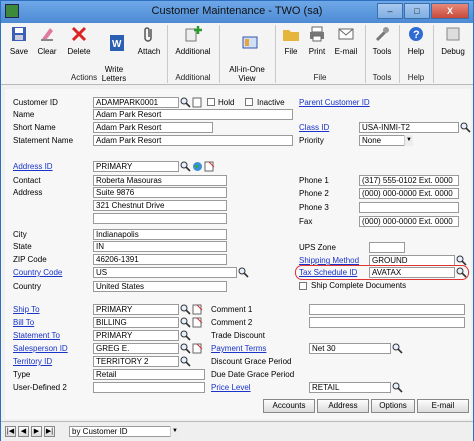 This screenshot has width=474, height=441. What do you see at coordinates (250, 42) in the screenshot?
I see `all-in-one-view-icon` at bounding box center [250, 42].